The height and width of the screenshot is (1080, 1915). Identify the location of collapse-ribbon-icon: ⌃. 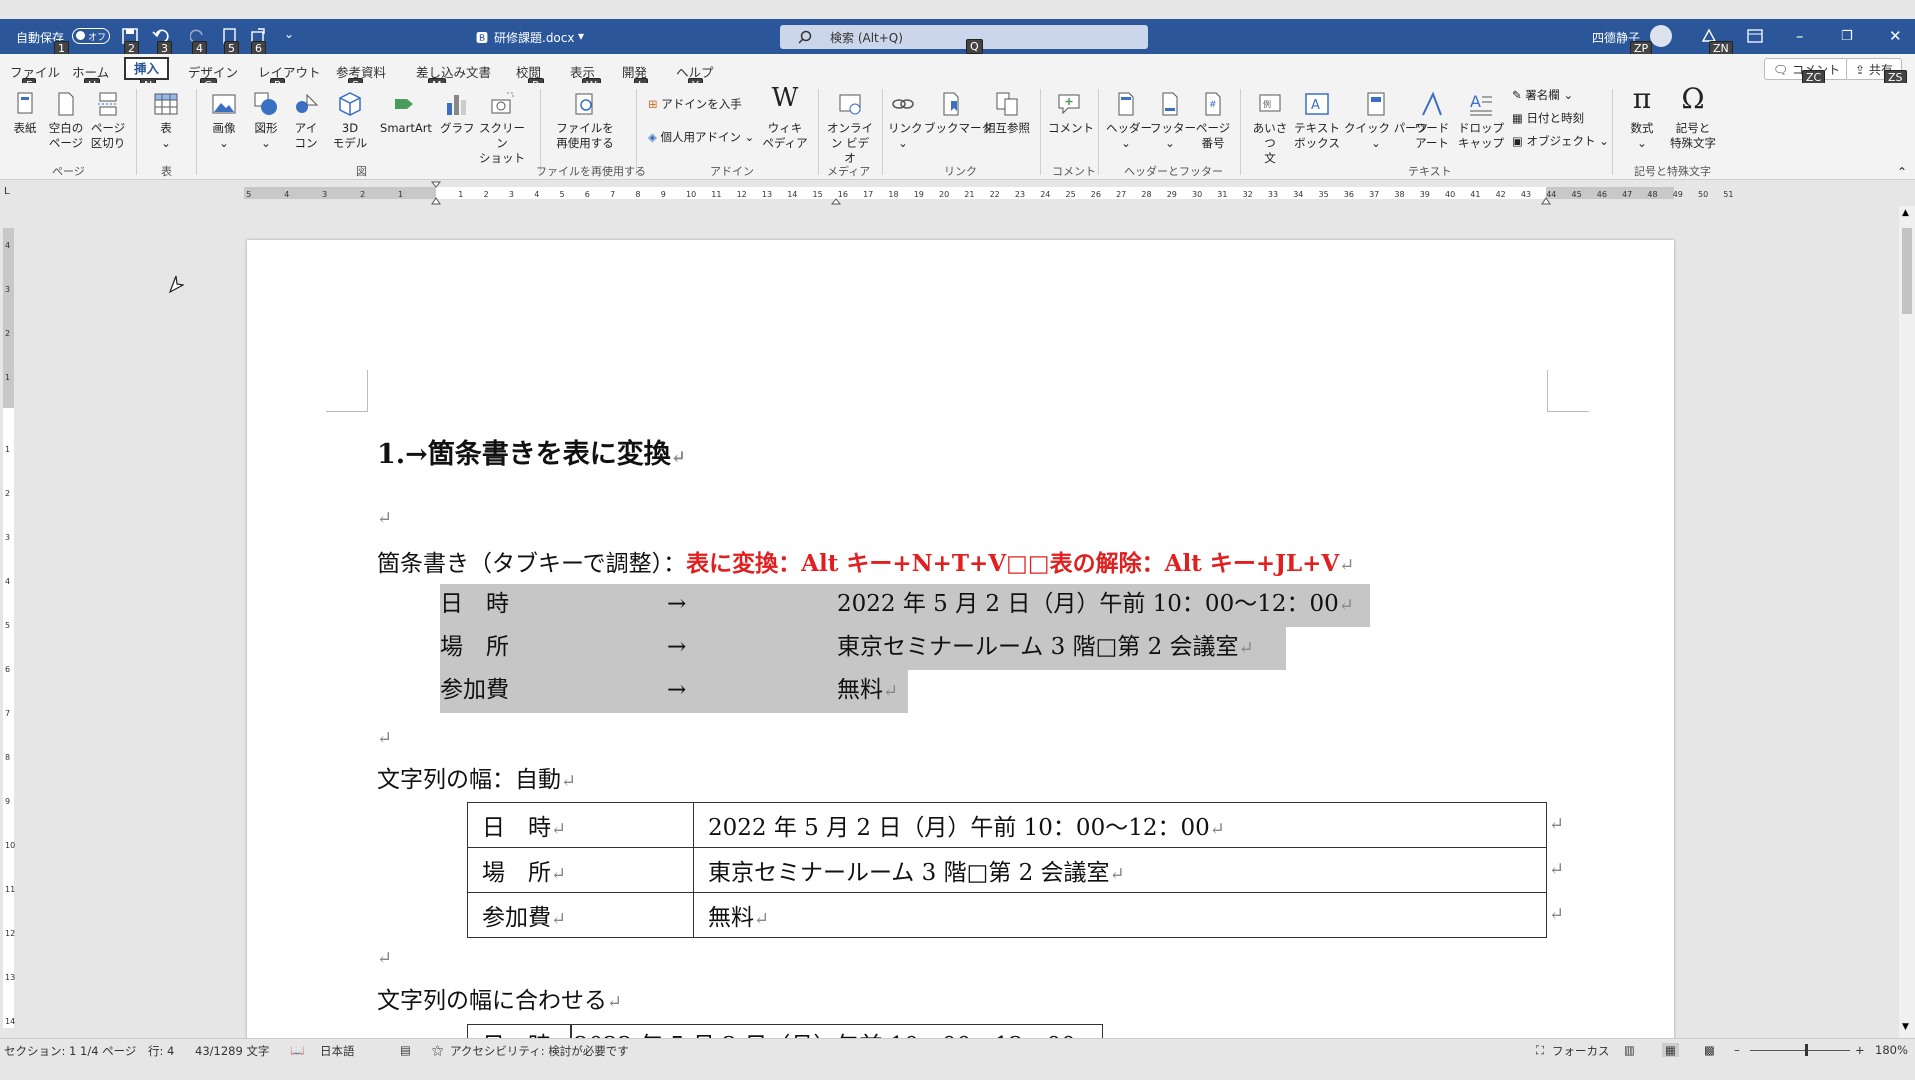
(1902, 172).